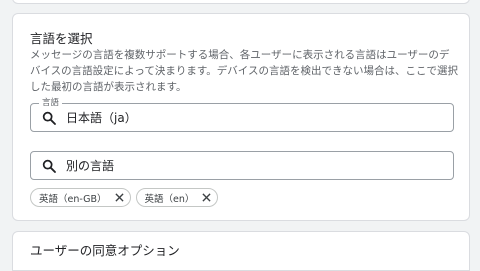 The height and width of the screenshot is (271, 480). I want to click on user-consent-card: ユーザーの同意オプション, so click(241, 251).